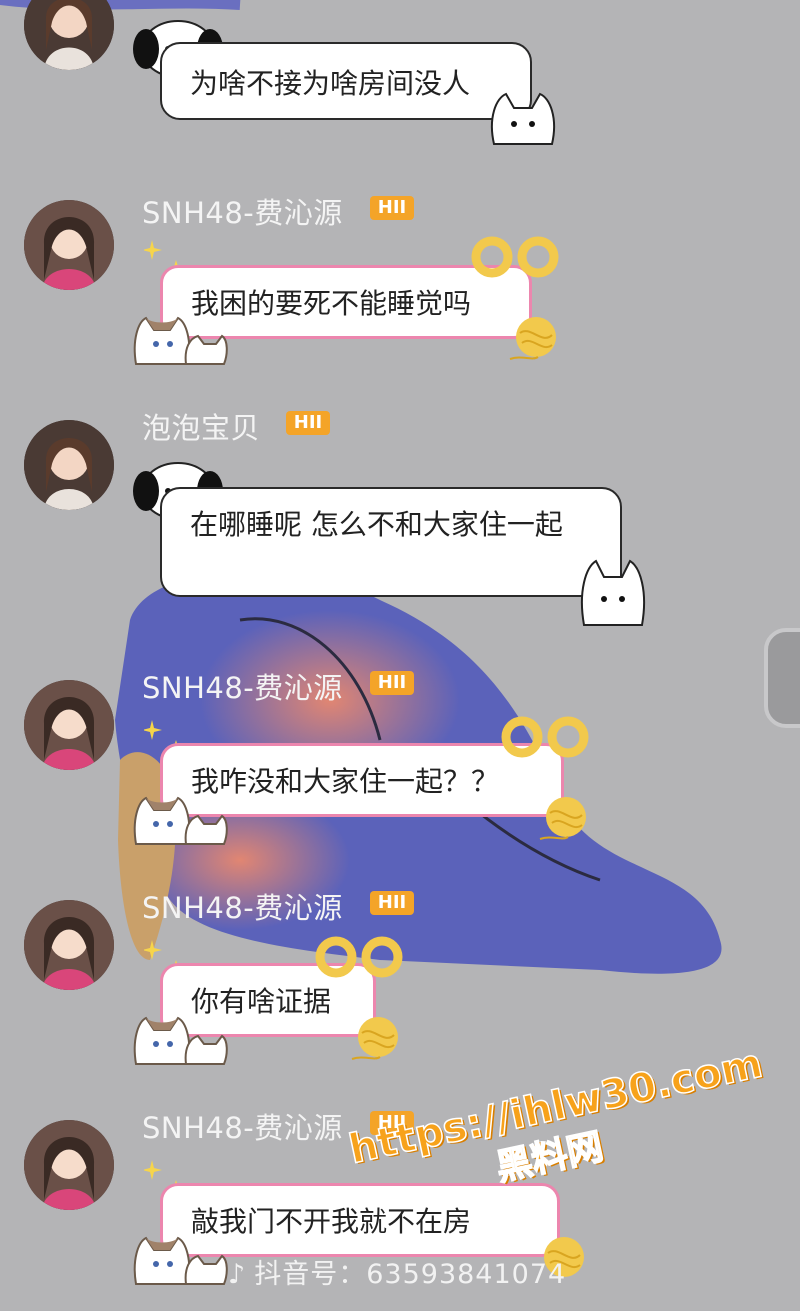  I want to click on douyin-id: 抖音号：63593841074, so click(410, 1274).